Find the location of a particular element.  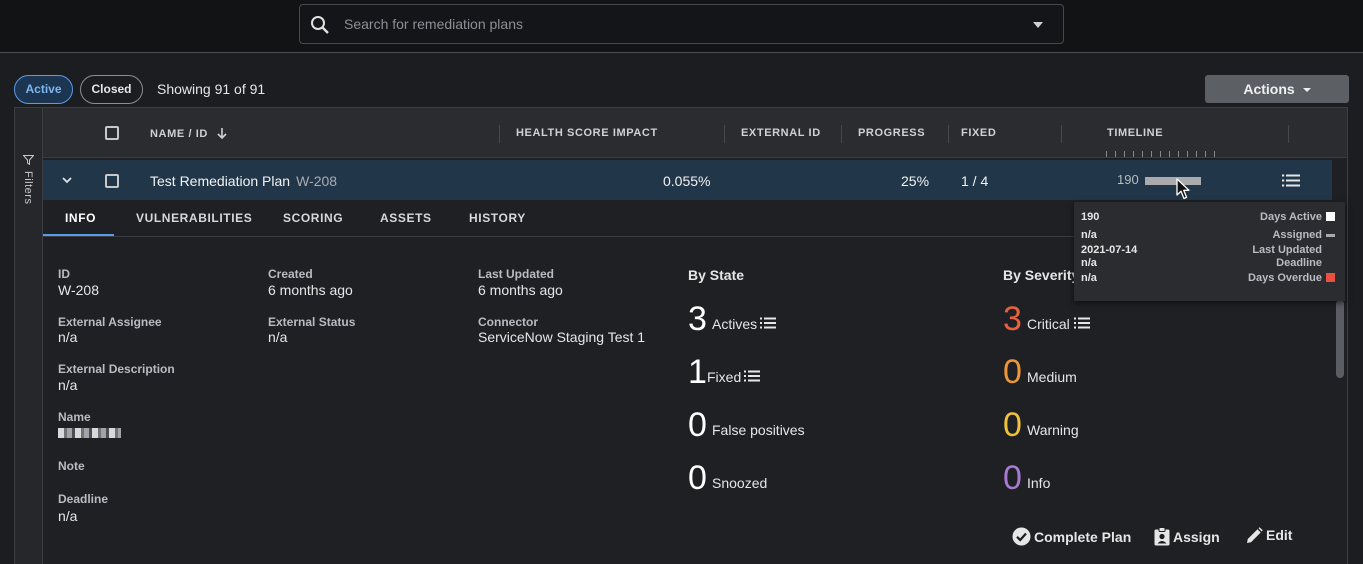

days-overdue-swatch is located at coordinates (1330, 277).